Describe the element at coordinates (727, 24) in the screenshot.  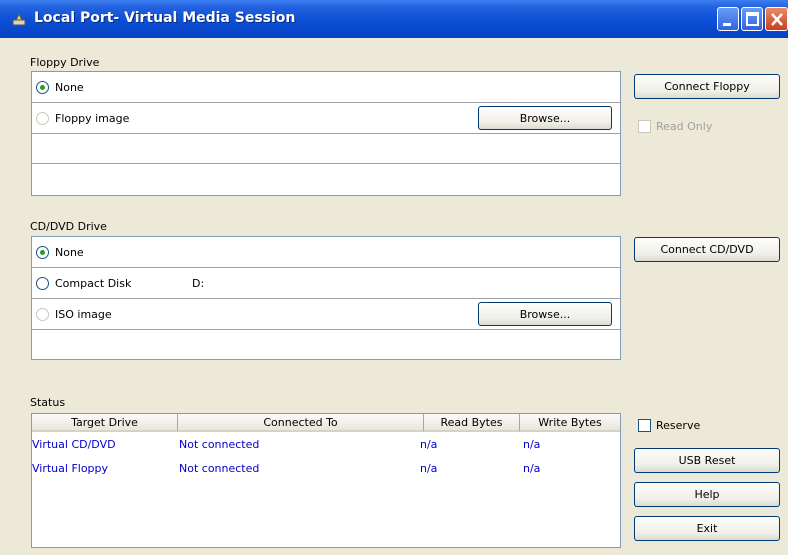
I see `minimize-icon` at that location.